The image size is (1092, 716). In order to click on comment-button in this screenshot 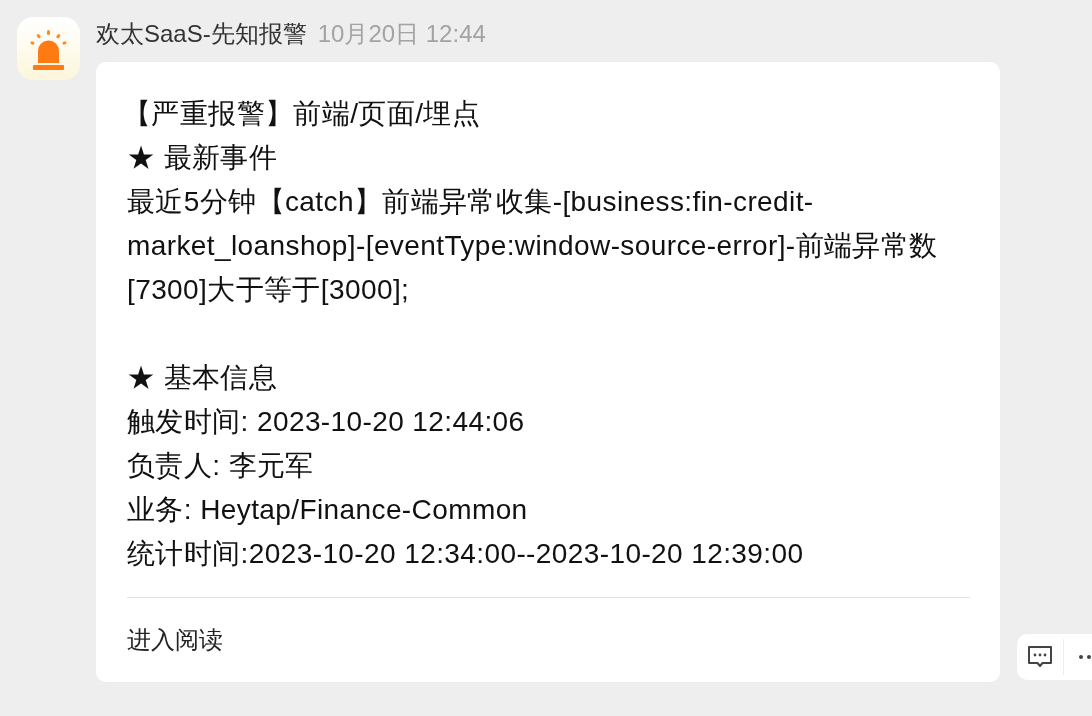, I will do `click(1040, 657)`.